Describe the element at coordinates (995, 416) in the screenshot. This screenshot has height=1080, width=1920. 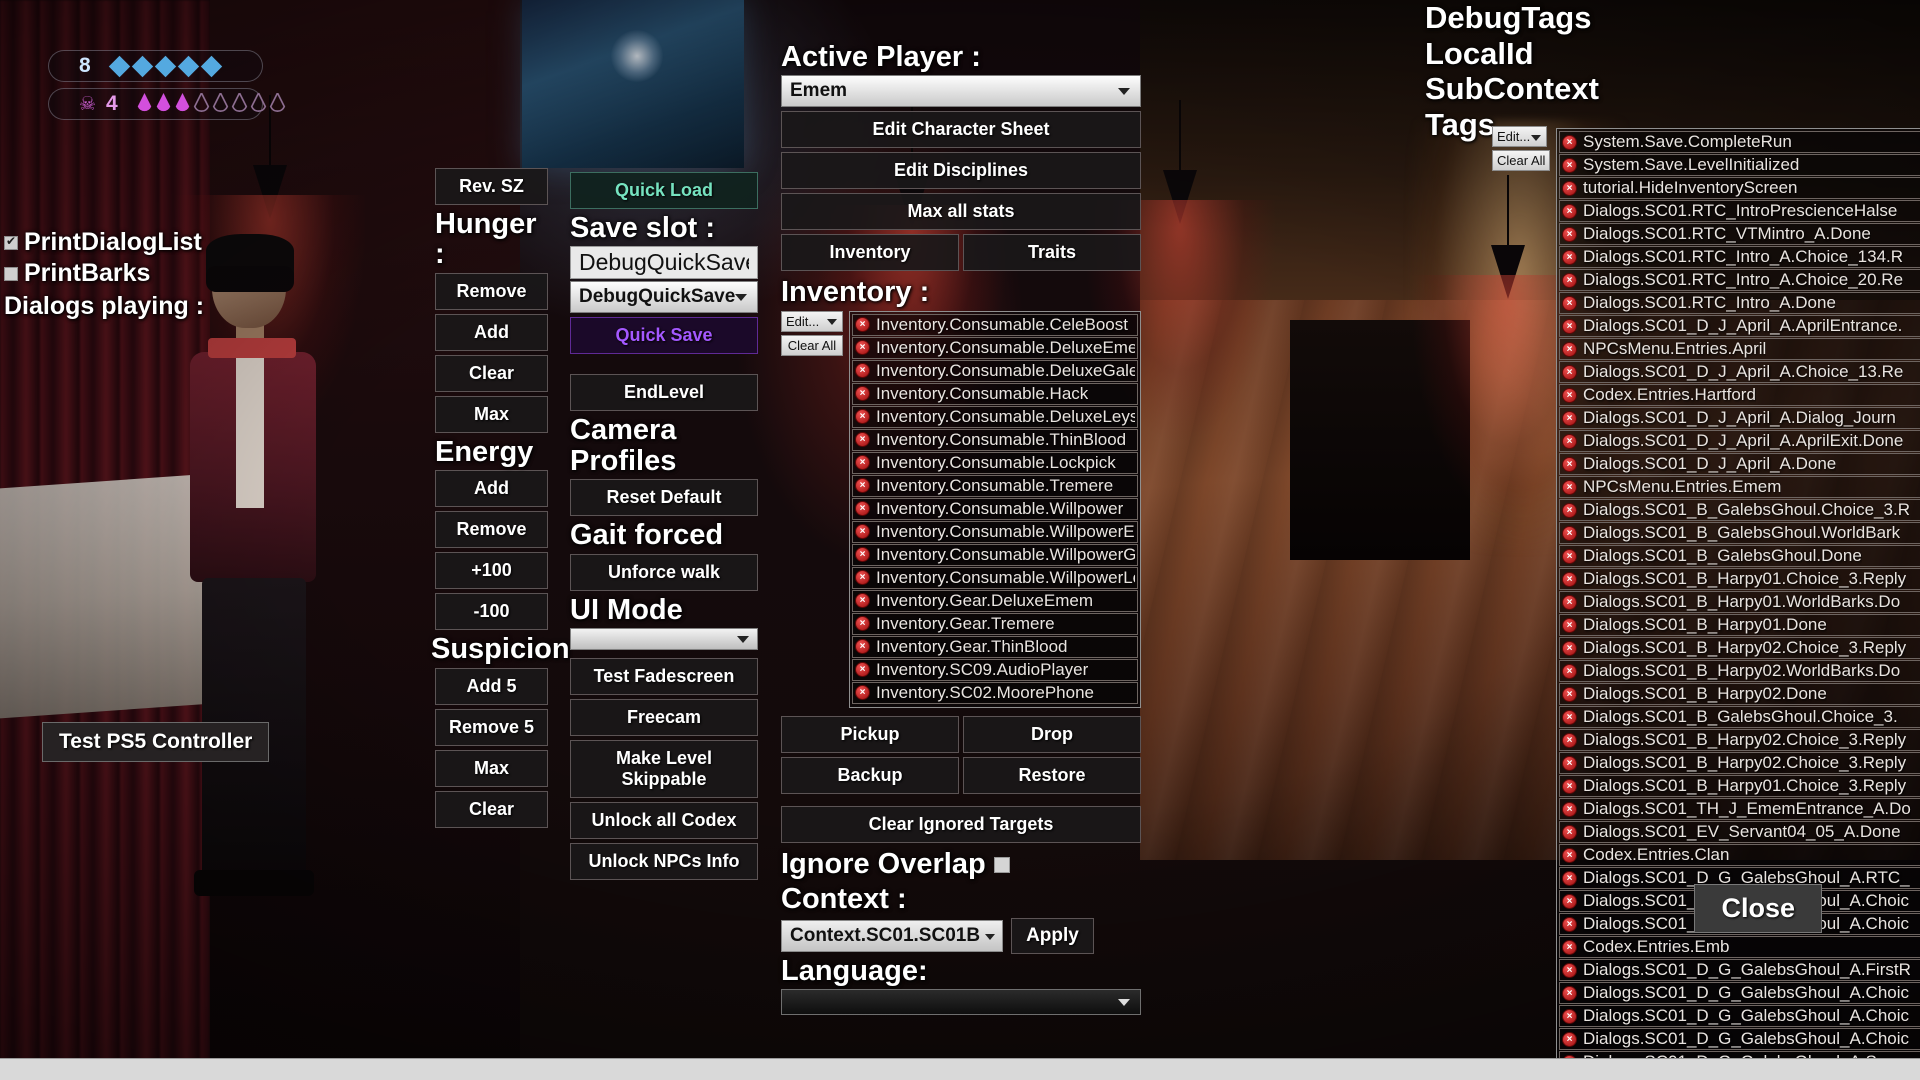
I see `tag-row: × Inventory.Consumable.DeluxeLeysha` at that location.